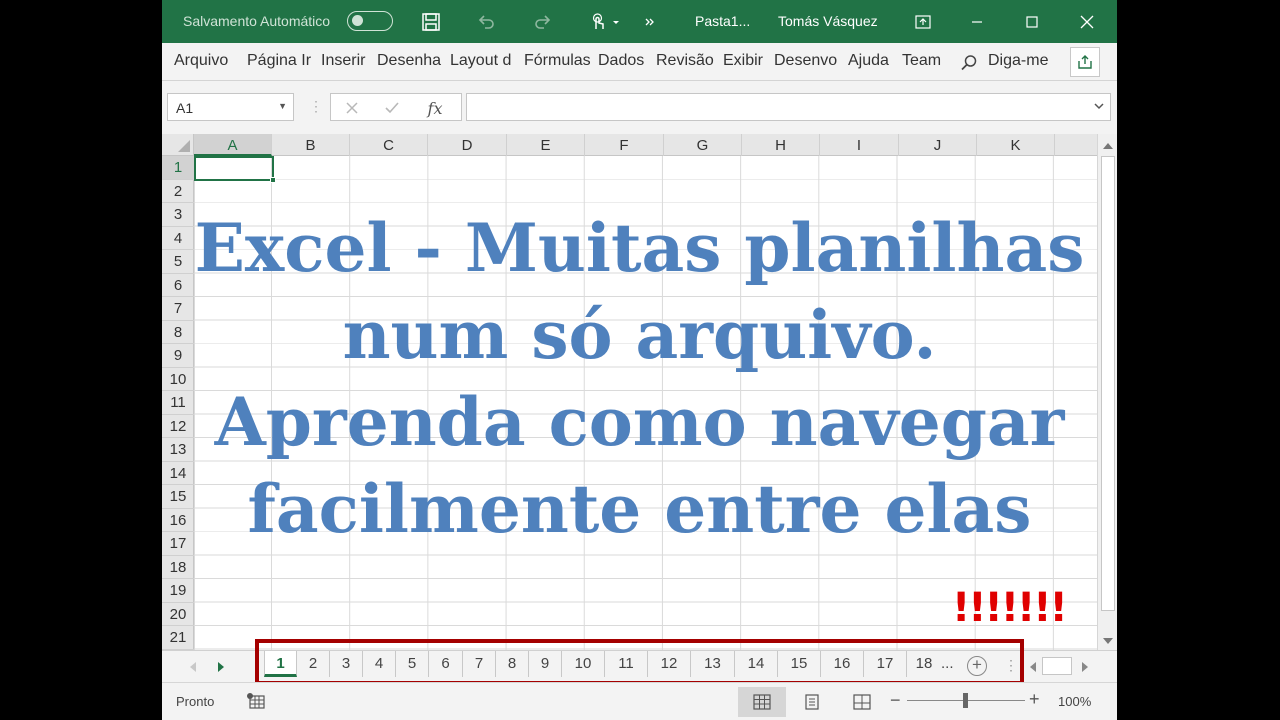  I want to click on column-header: E, so click(546, 145).